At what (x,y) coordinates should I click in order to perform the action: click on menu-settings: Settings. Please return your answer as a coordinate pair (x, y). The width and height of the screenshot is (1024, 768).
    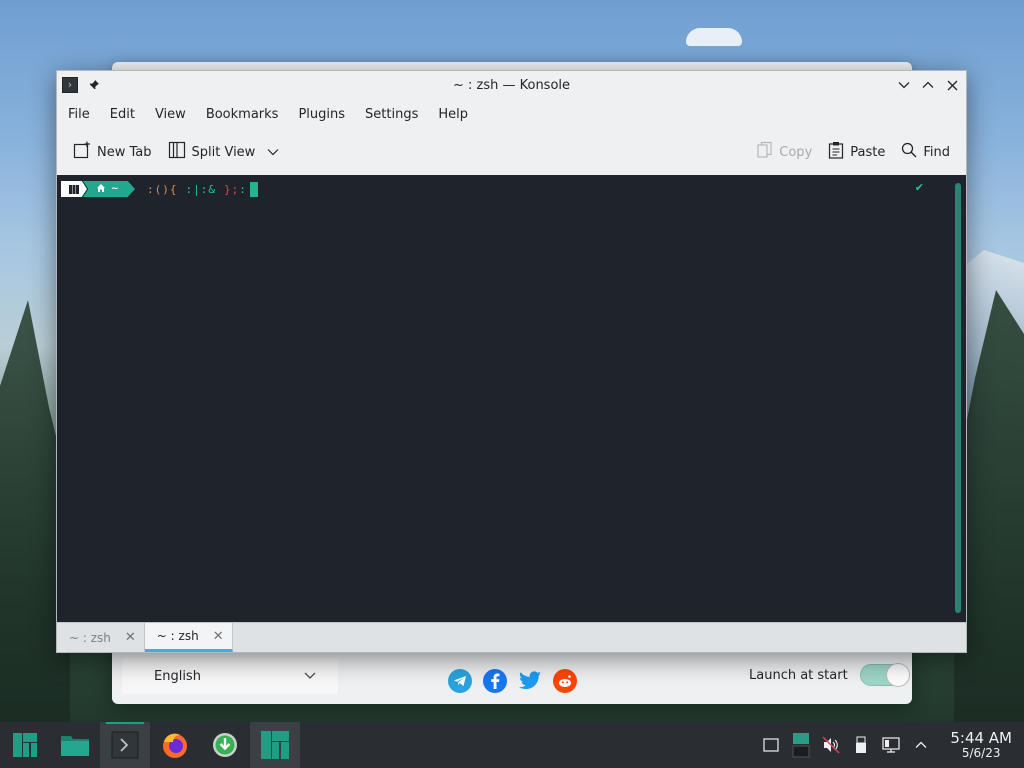
    Looking at the image, I should click on (391, 114).